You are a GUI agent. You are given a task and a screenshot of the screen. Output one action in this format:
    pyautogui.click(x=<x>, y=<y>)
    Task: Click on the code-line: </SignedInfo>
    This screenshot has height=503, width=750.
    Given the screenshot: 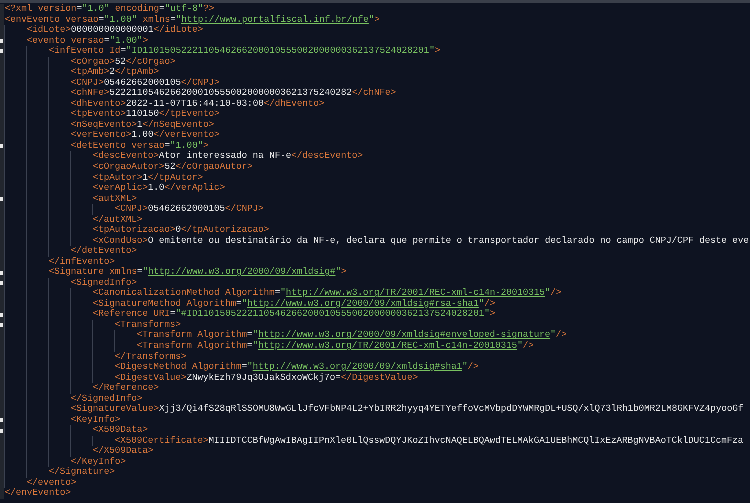 What is the action you would take?
    pyautogui.click(x=106, y=399)
    